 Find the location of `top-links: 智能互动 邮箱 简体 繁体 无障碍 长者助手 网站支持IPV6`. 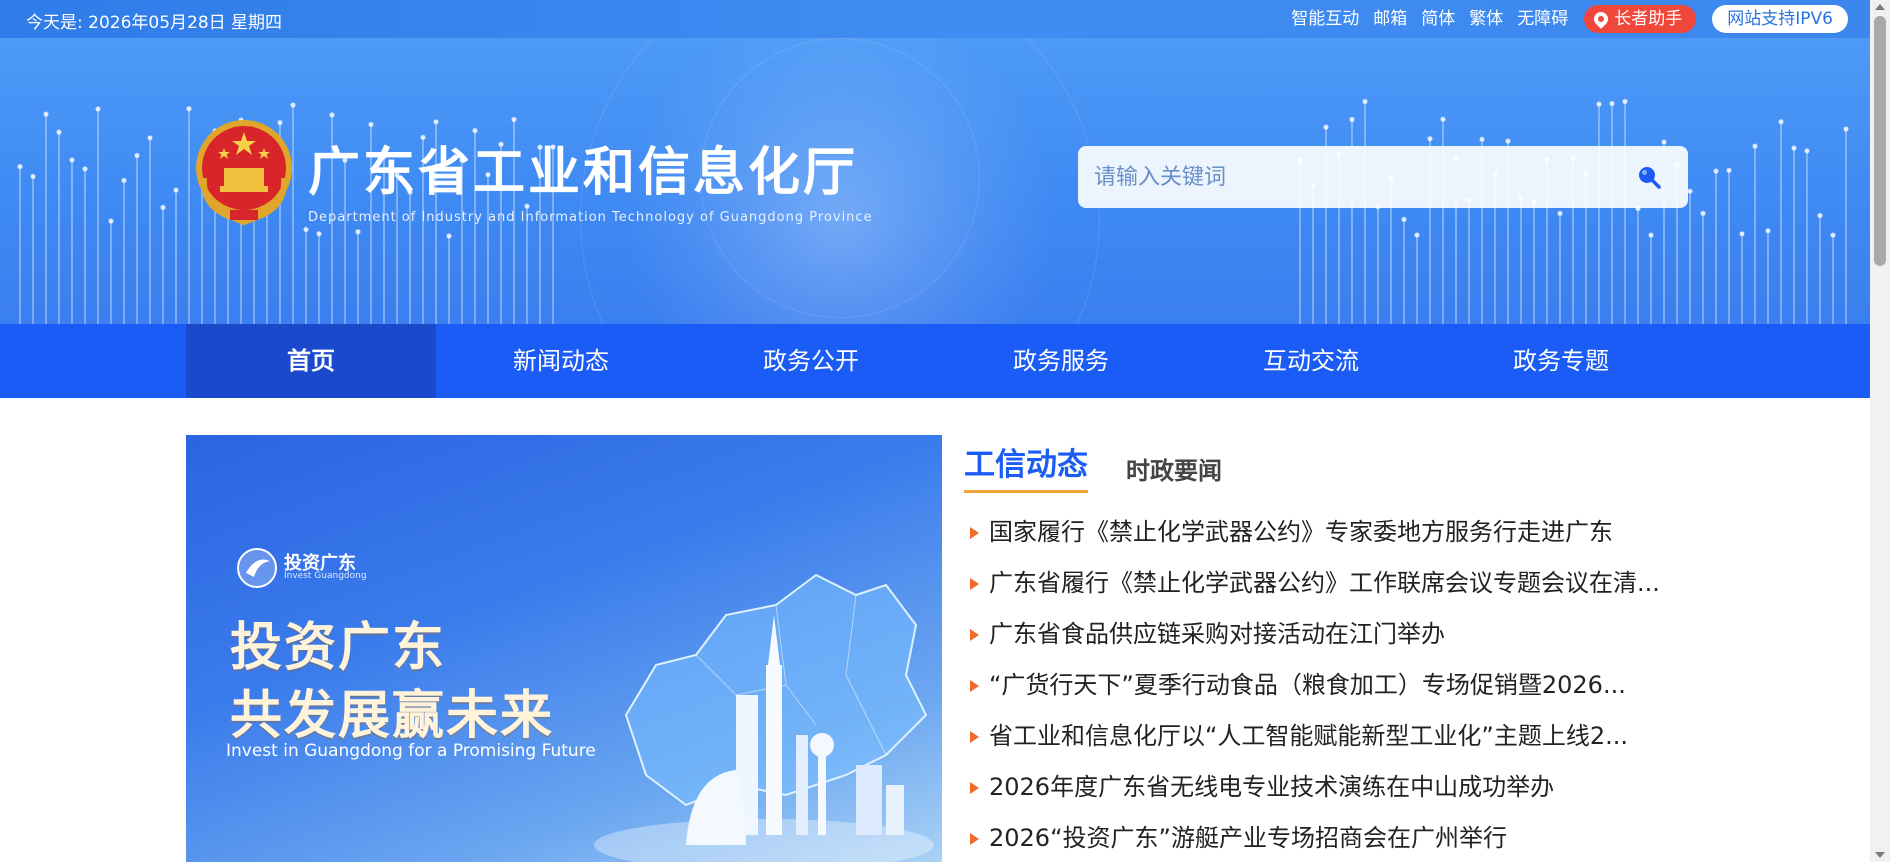

top-links: 智能互动 邮箱 简体 繁体 无障碍 长者助手 网站支持IPV6 is located at coordinates (1562, 19).